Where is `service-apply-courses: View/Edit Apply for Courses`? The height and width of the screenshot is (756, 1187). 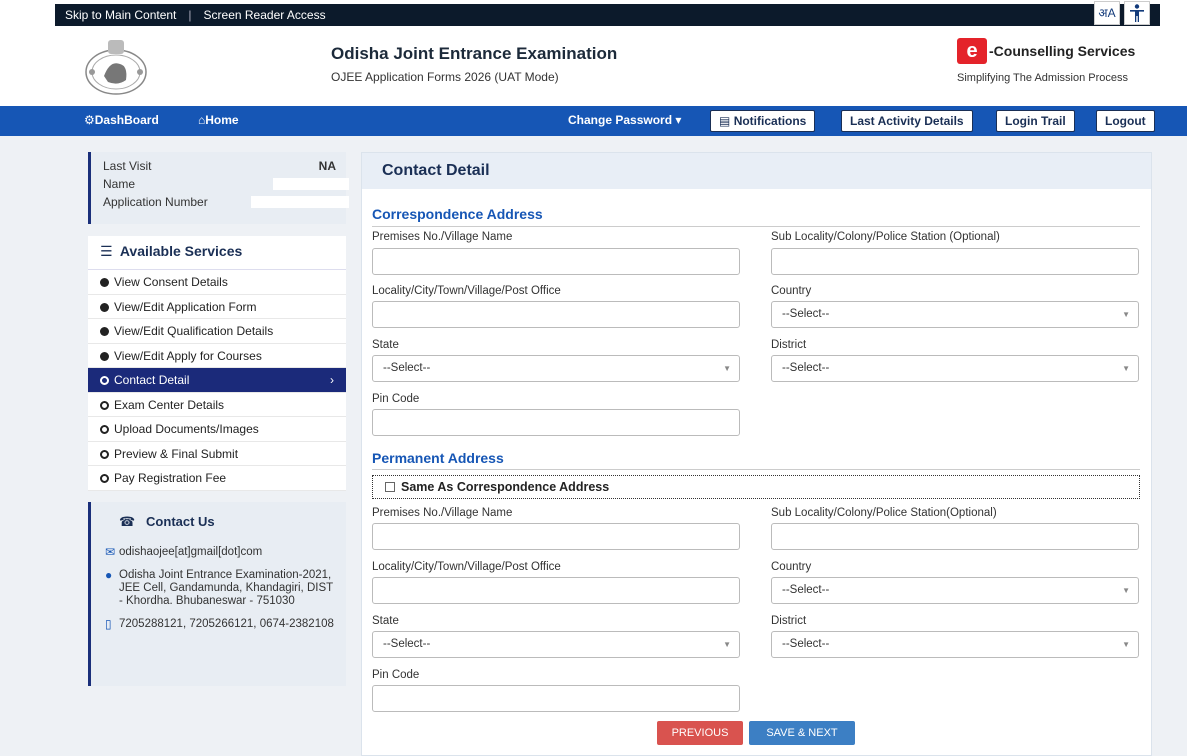 service-apply-courses: View/Edit Apply for Courses is located at coordinates (217, 356).